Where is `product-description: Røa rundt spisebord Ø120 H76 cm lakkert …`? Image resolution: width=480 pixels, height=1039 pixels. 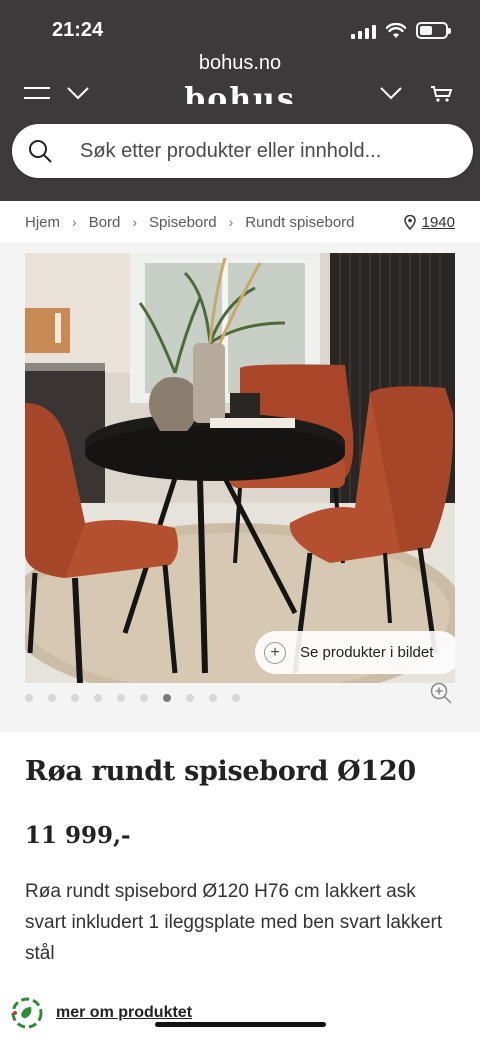 product-description: Røa rundt spisebord Ø120 H76 cm lakkert … is located at coordinates (234, 922).